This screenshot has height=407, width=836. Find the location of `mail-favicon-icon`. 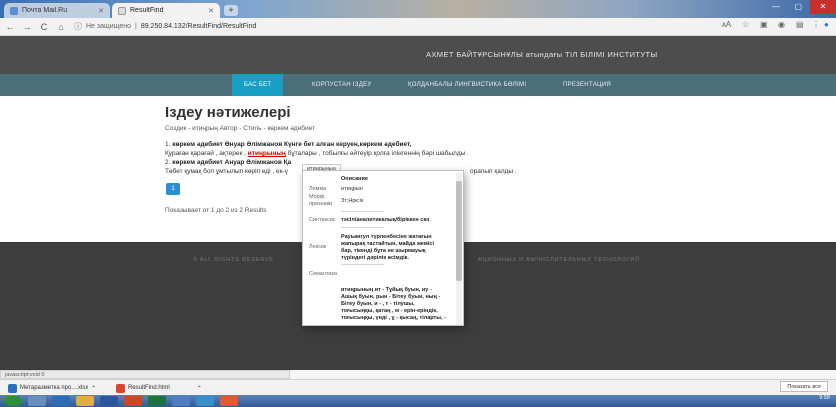

mail-favicon-icon is located at coordinates (14, 10).